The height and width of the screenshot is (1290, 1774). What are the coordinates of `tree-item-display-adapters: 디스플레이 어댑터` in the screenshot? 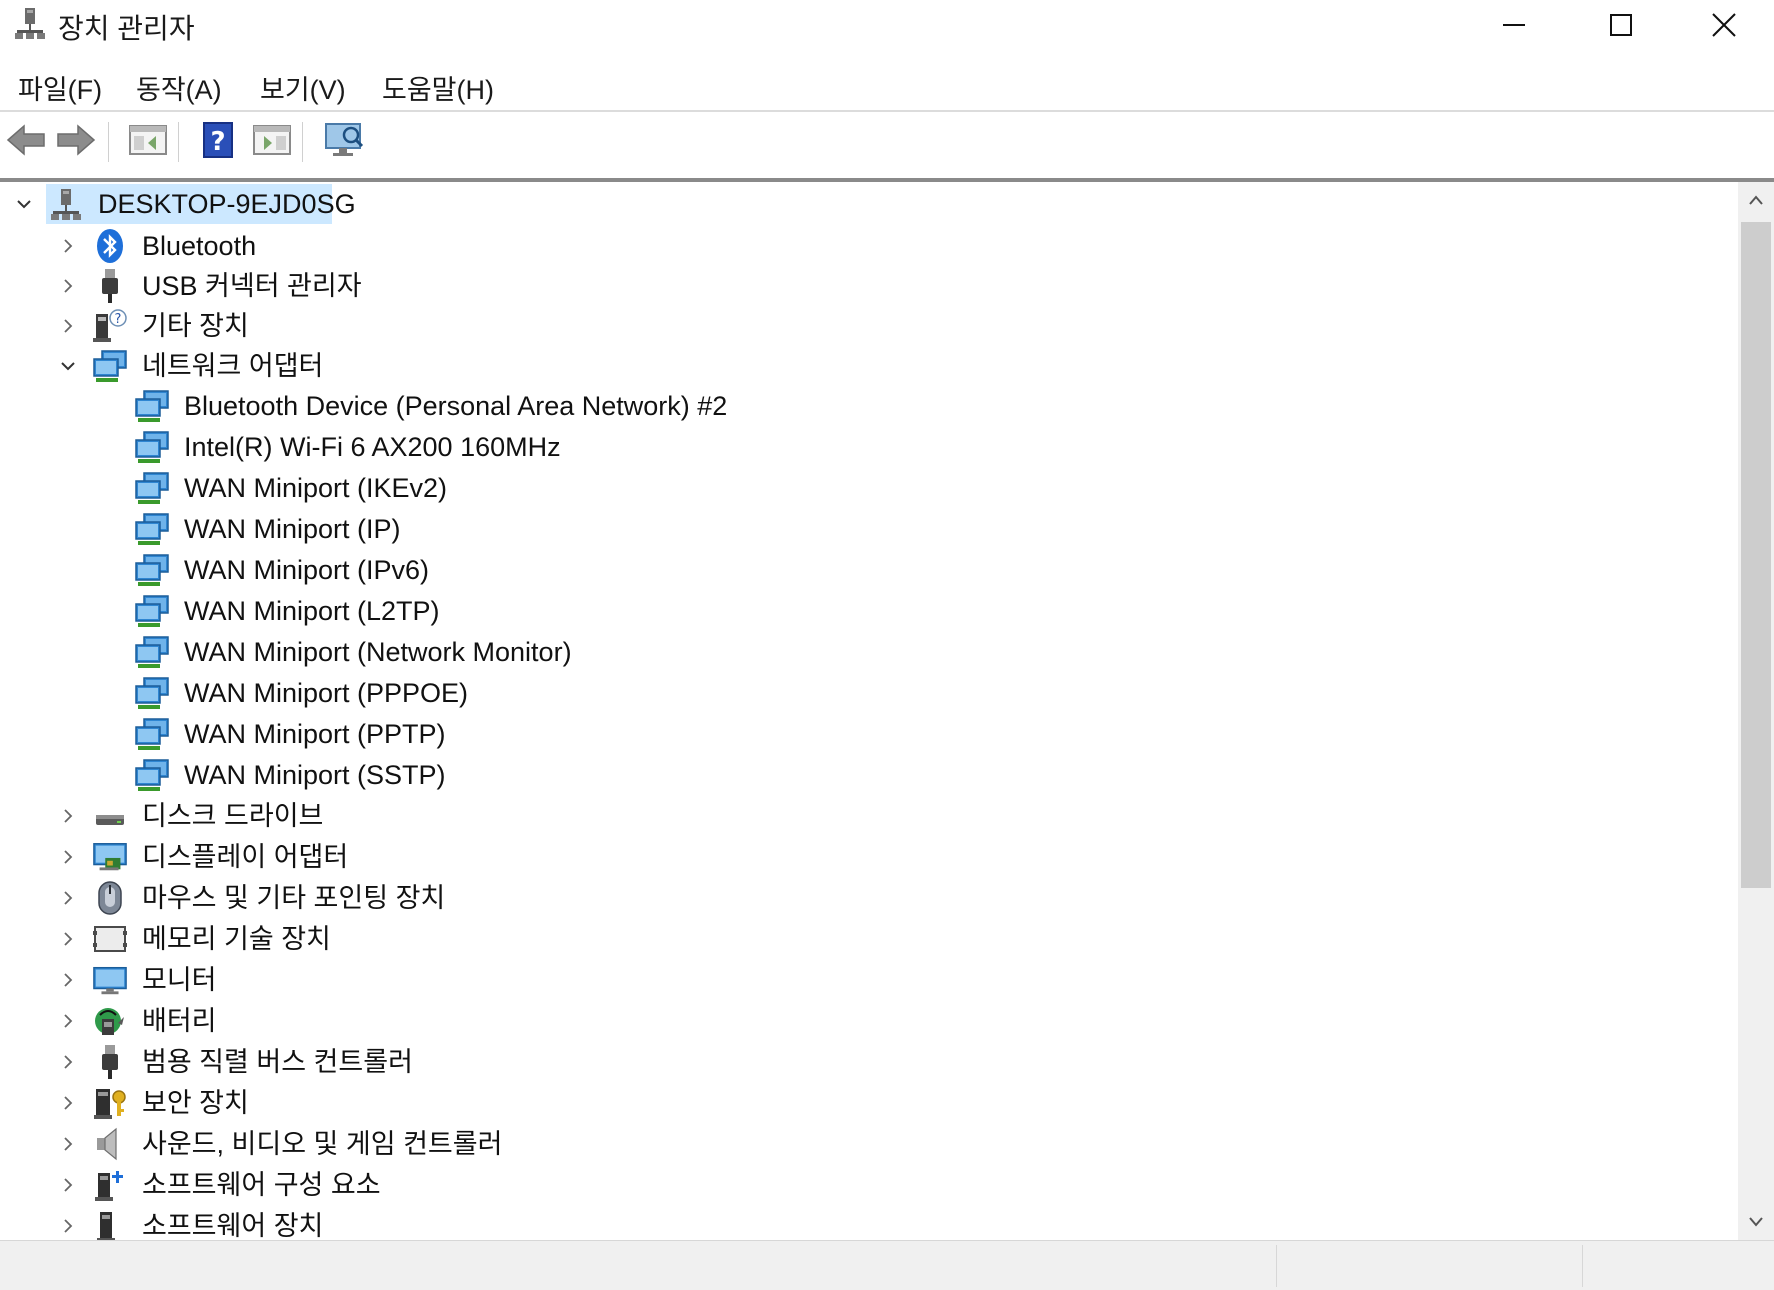 It's located at (850, 857).